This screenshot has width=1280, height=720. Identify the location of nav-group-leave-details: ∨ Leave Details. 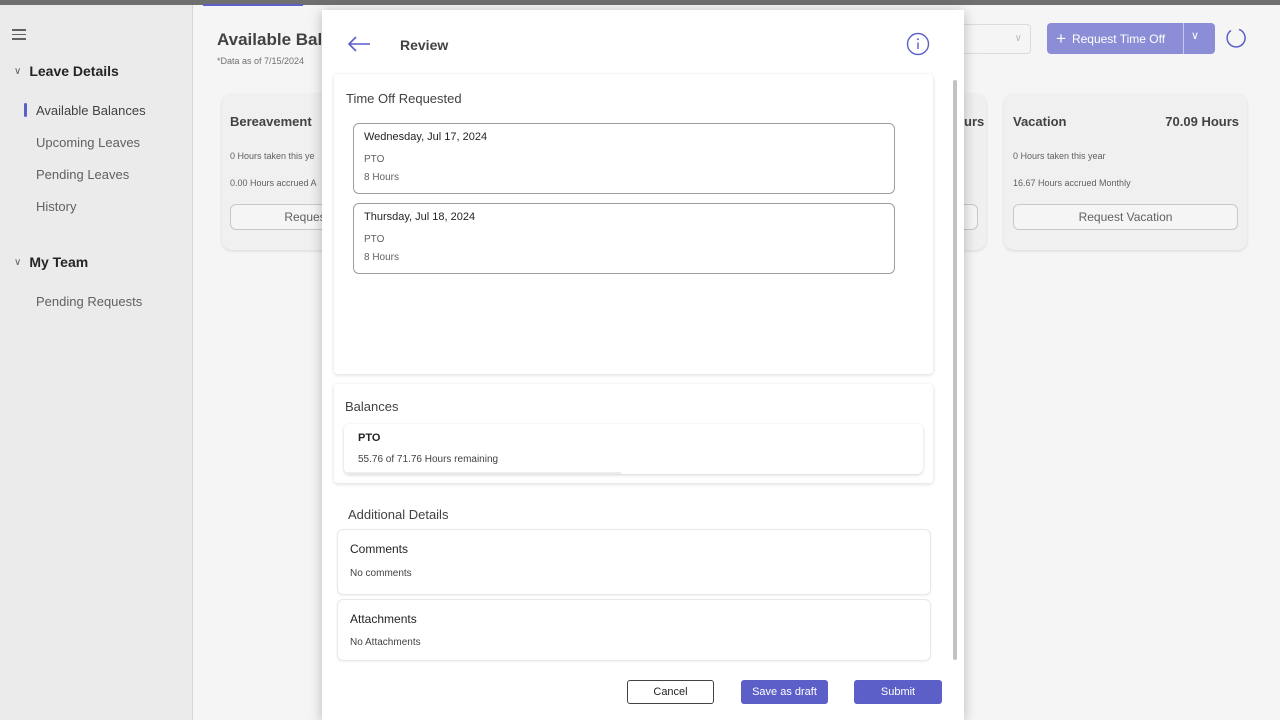
(66, 71).